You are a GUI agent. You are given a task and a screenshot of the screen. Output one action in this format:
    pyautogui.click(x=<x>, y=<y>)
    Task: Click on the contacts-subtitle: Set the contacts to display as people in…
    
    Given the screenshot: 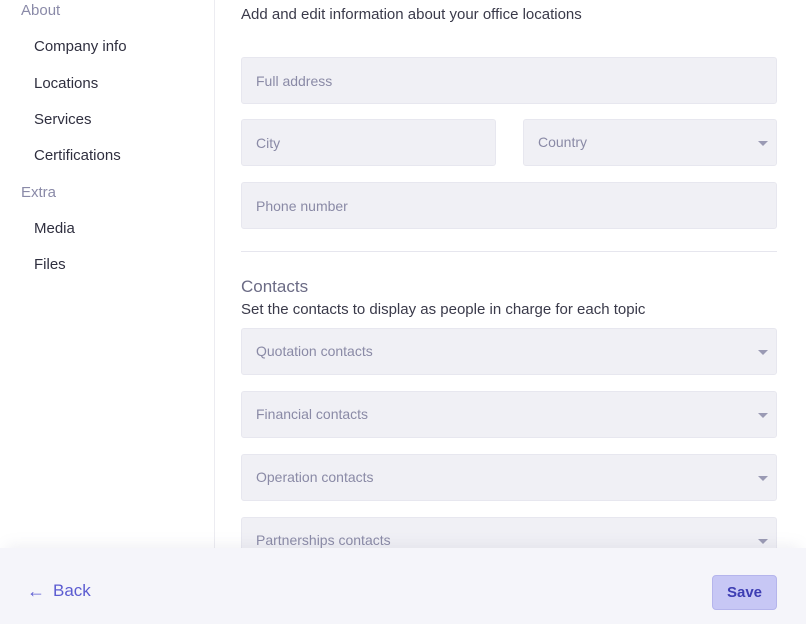 What is the action you would take?
    pyautogui.click(x=443, y=309)
    